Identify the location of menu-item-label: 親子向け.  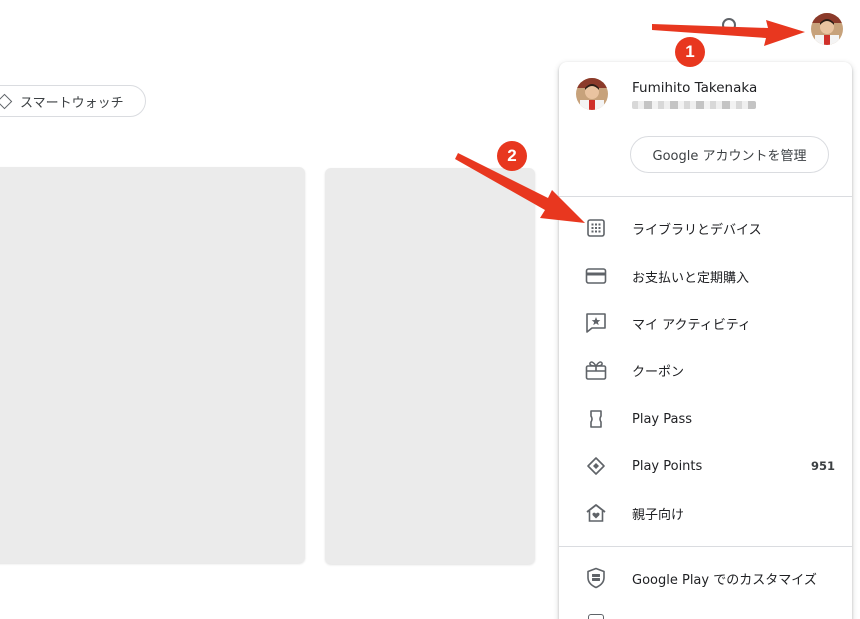
(658, 515).